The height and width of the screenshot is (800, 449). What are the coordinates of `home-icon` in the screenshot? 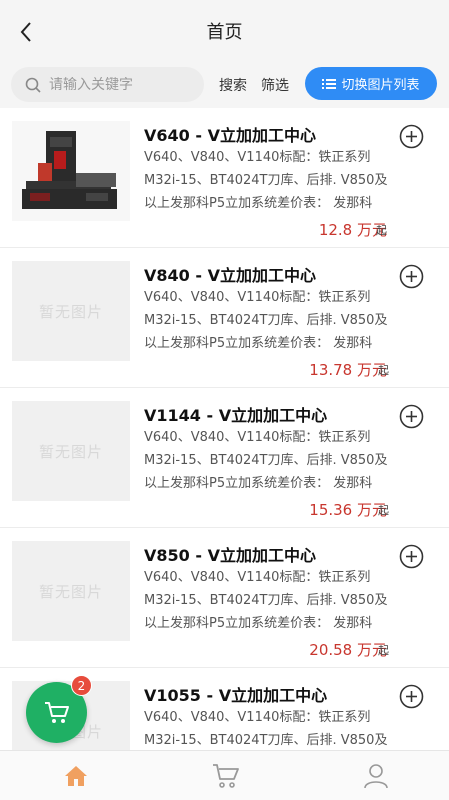 It's located at (76, 776).